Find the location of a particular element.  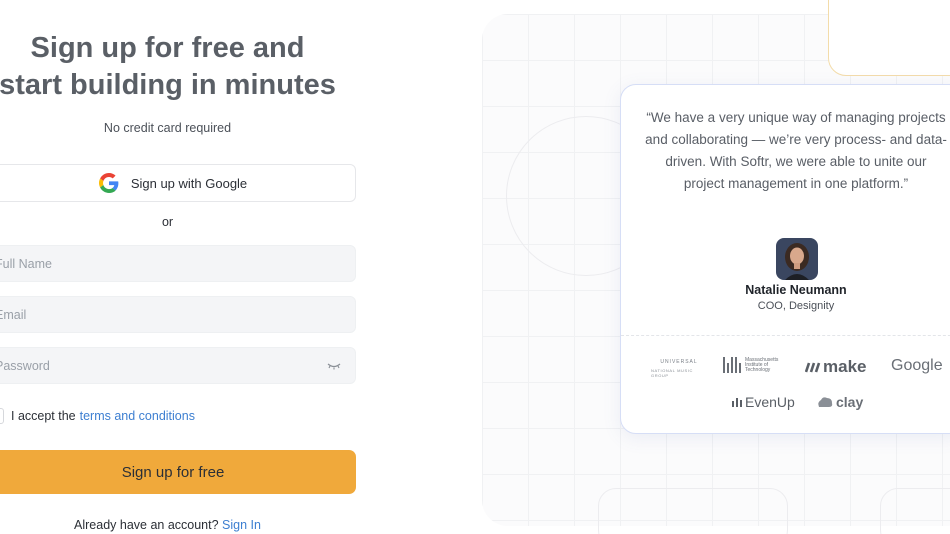

make-mark-icon is located at coordinates (813, 367).